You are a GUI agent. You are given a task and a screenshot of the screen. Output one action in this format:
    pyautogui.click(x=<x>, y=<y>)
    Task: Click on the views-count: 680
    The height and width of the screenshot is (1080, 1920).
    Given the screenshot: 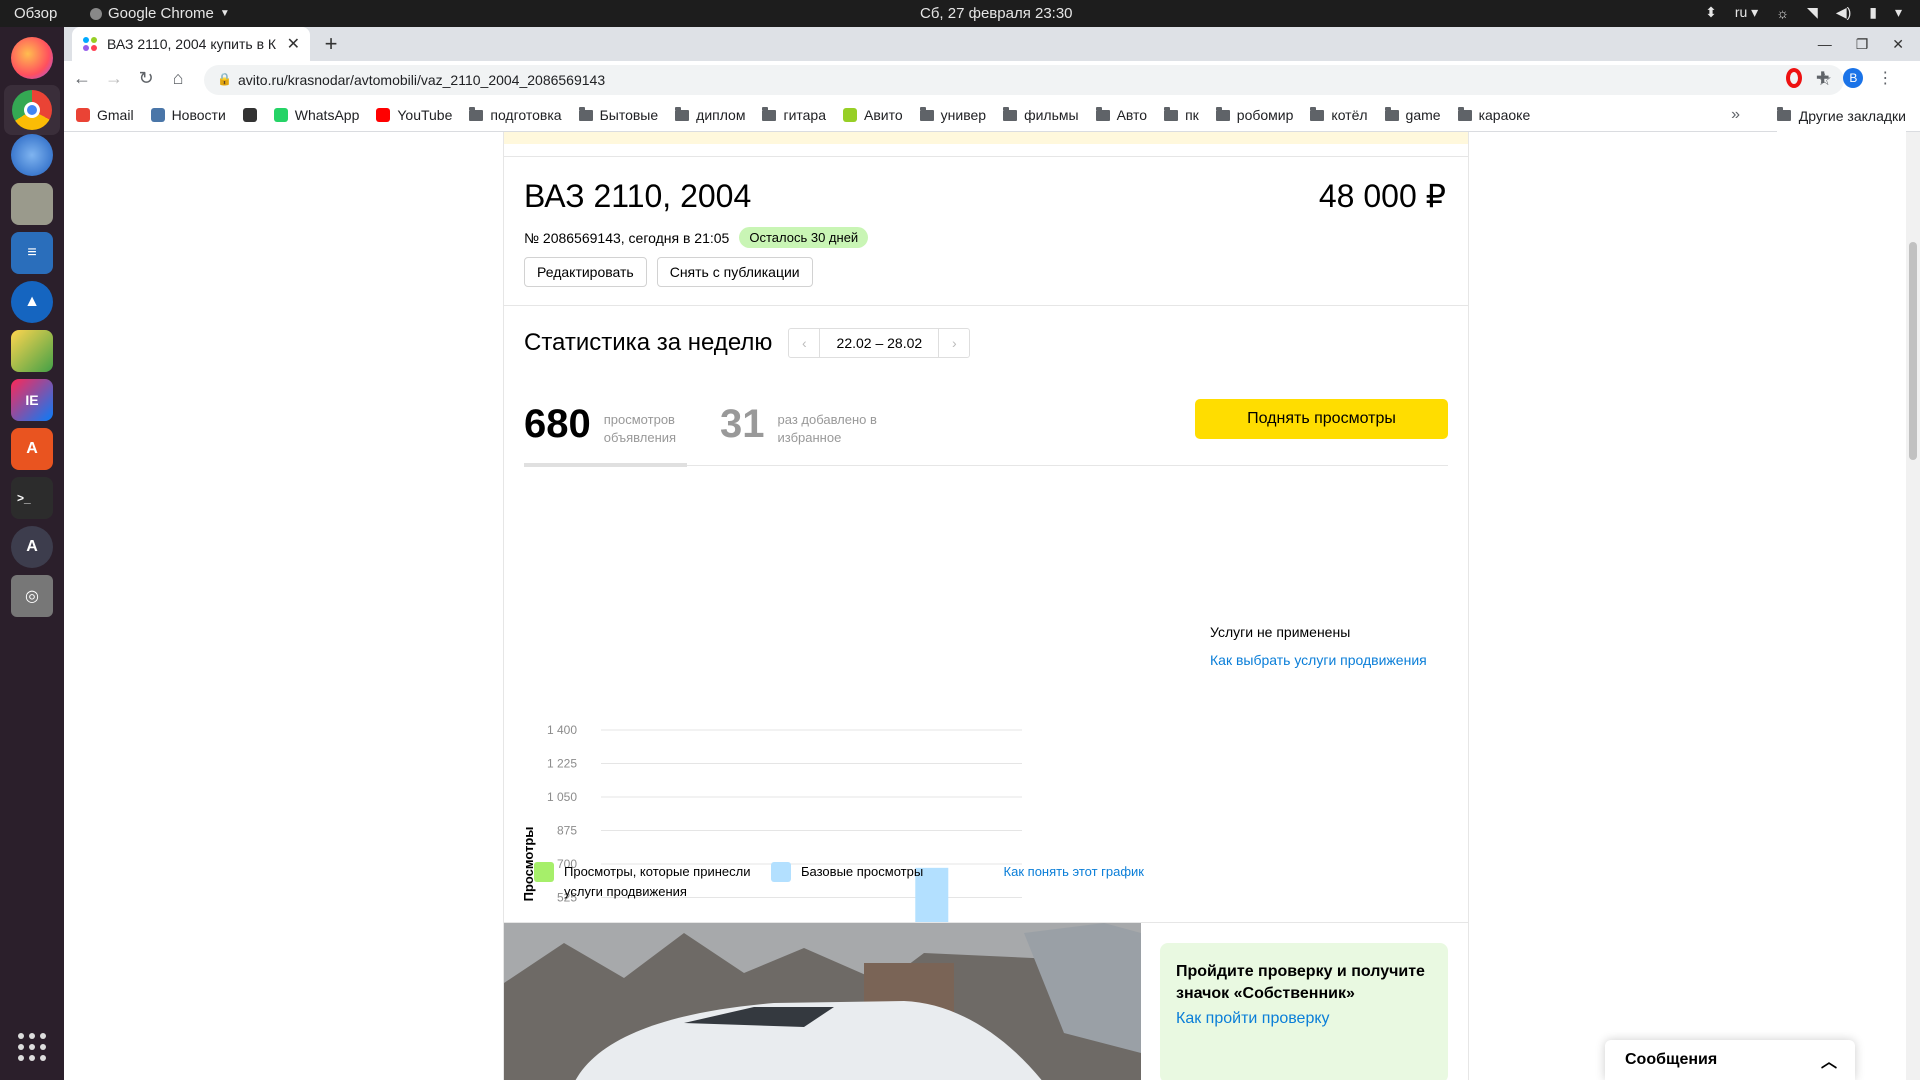 What is the action you would take?
    pyautogui.click(x=557, y=424)
    